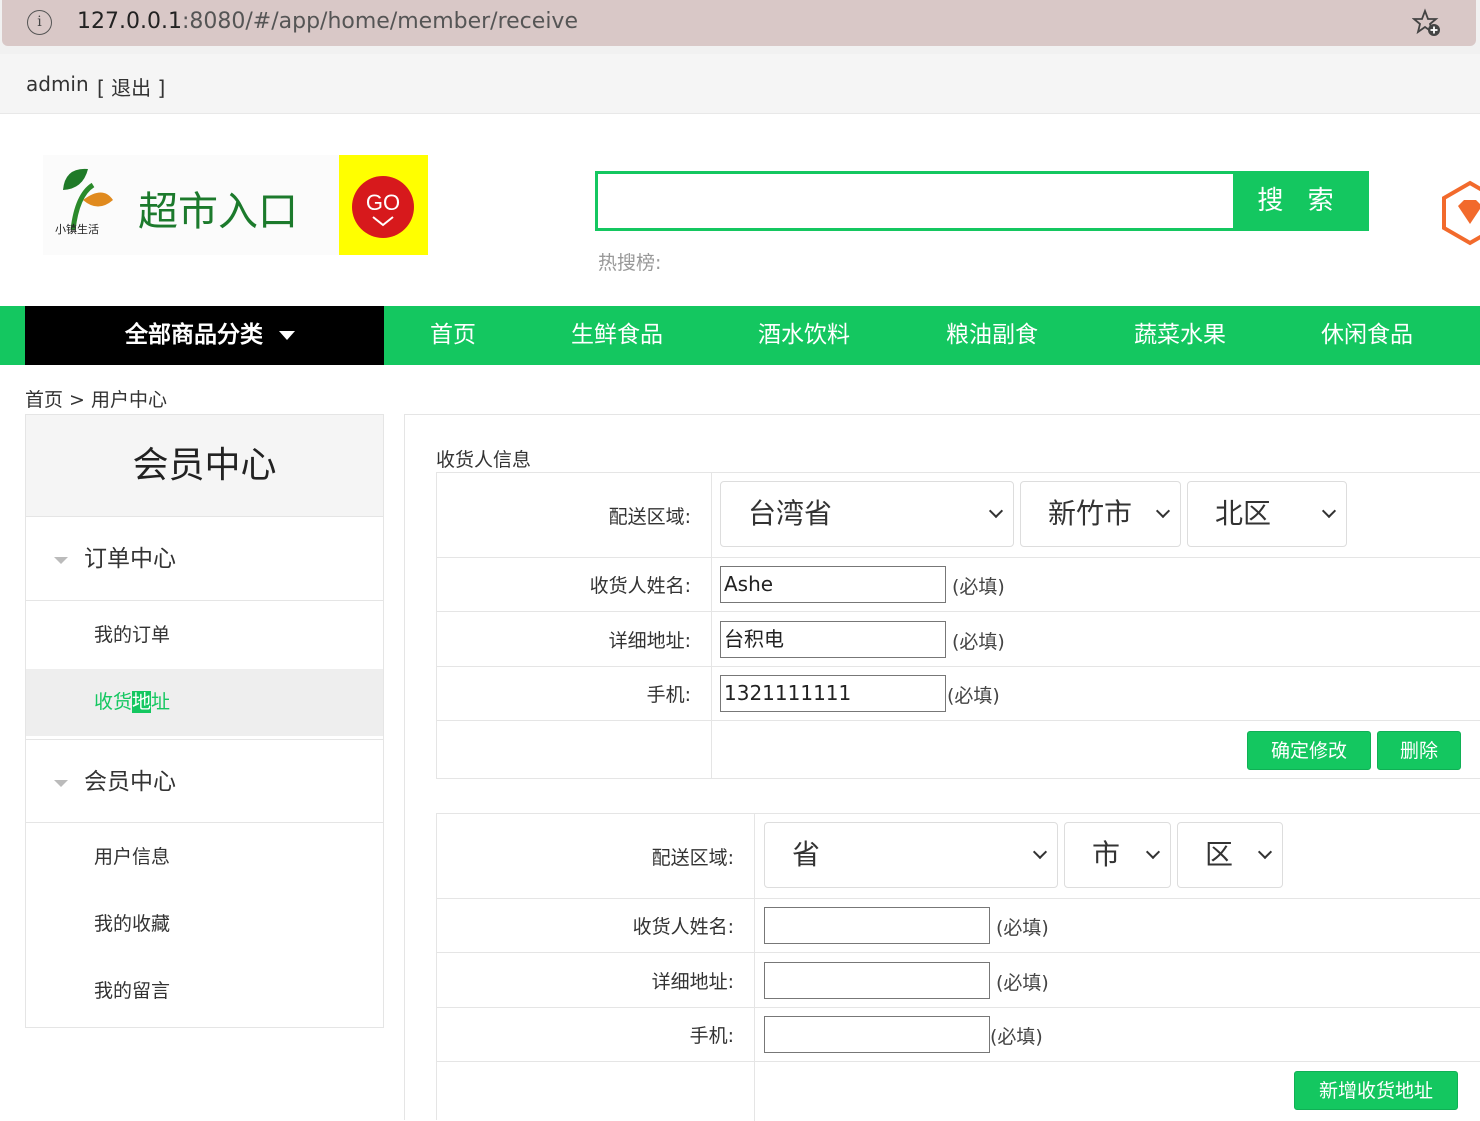  Describe the element at coordinates (218, 212) in the screenshot. I see `logo-main-text: 超市入口` at that location.